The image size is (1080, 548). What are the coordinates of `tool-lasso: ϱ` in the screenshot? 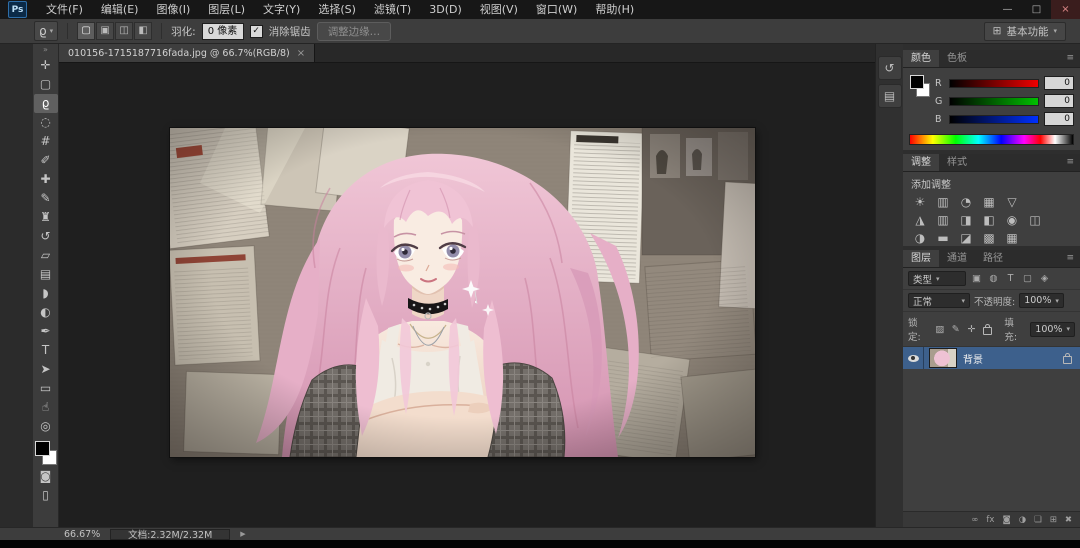 It's located at (45, 103).